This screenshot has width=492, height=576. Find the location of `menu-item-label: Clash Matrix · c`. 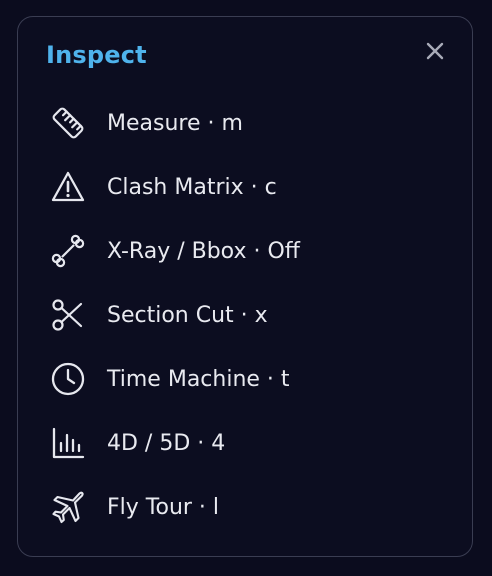

menu-item-label: Clash Matrix · c is located at coordinates (192, 187).